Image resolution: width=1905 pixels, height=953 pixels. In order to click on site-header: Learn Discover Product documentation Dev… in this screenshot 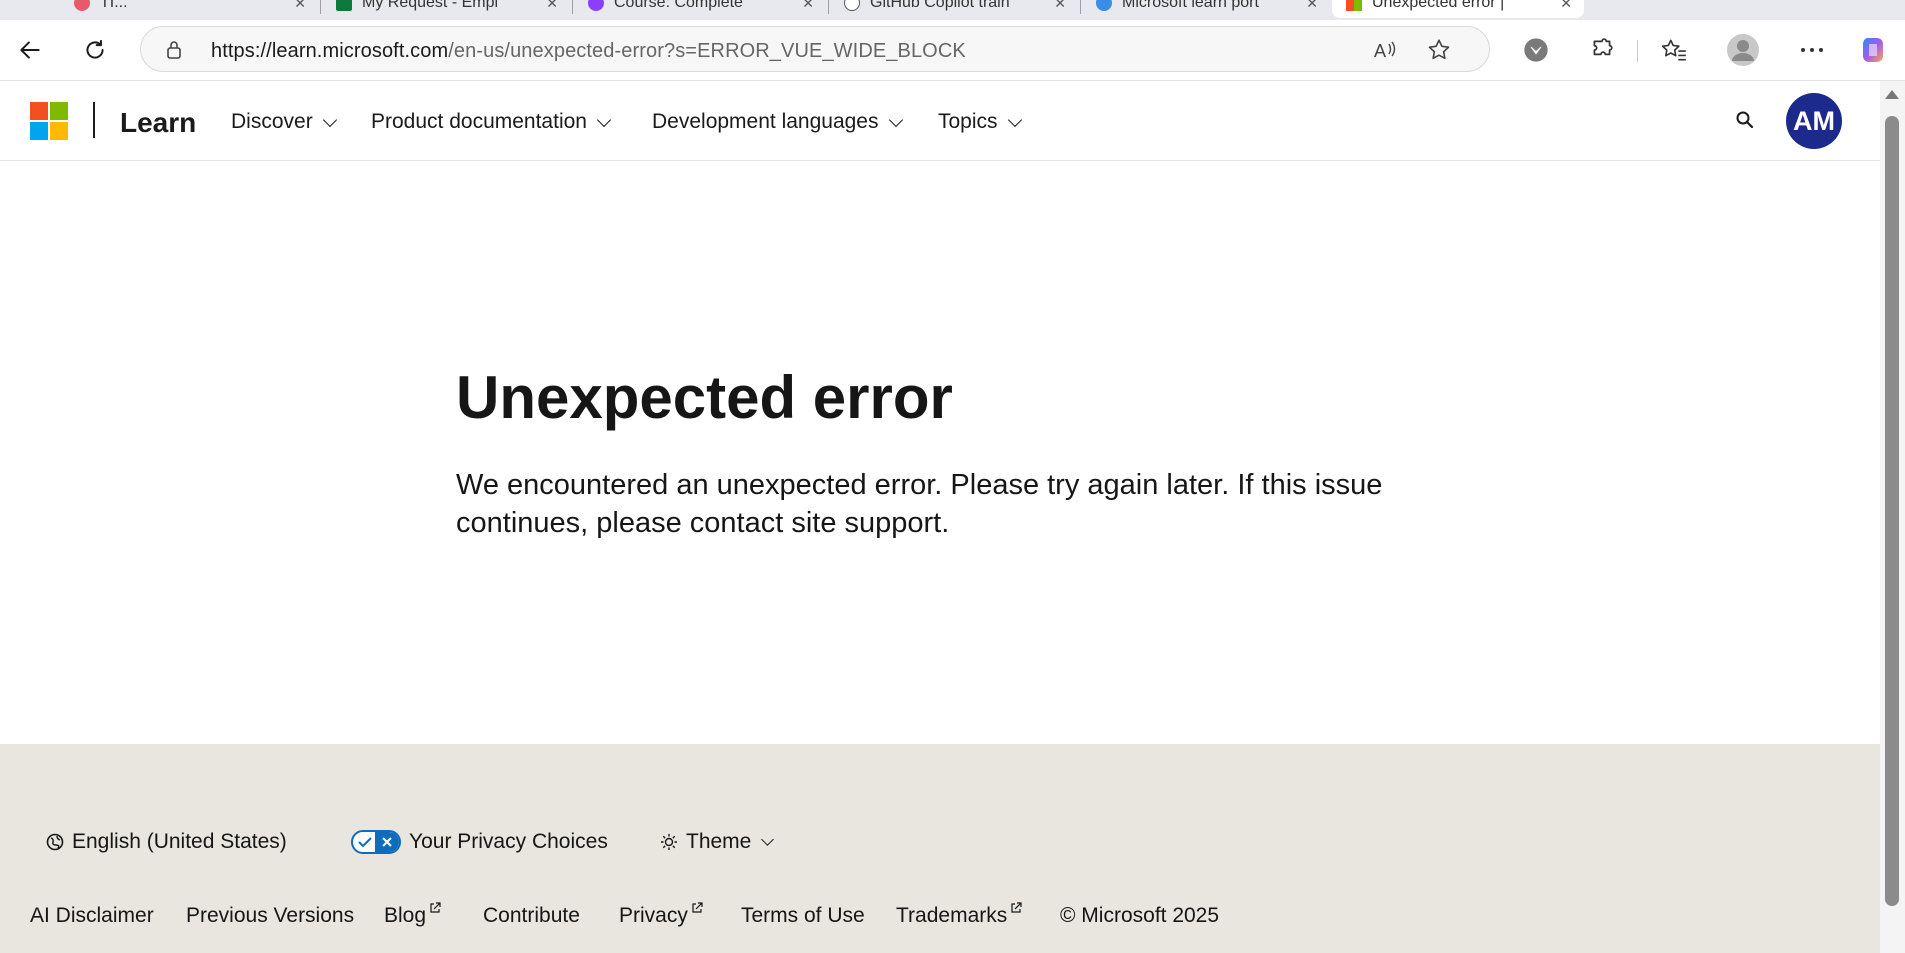, I will do `click(940, 121)`.